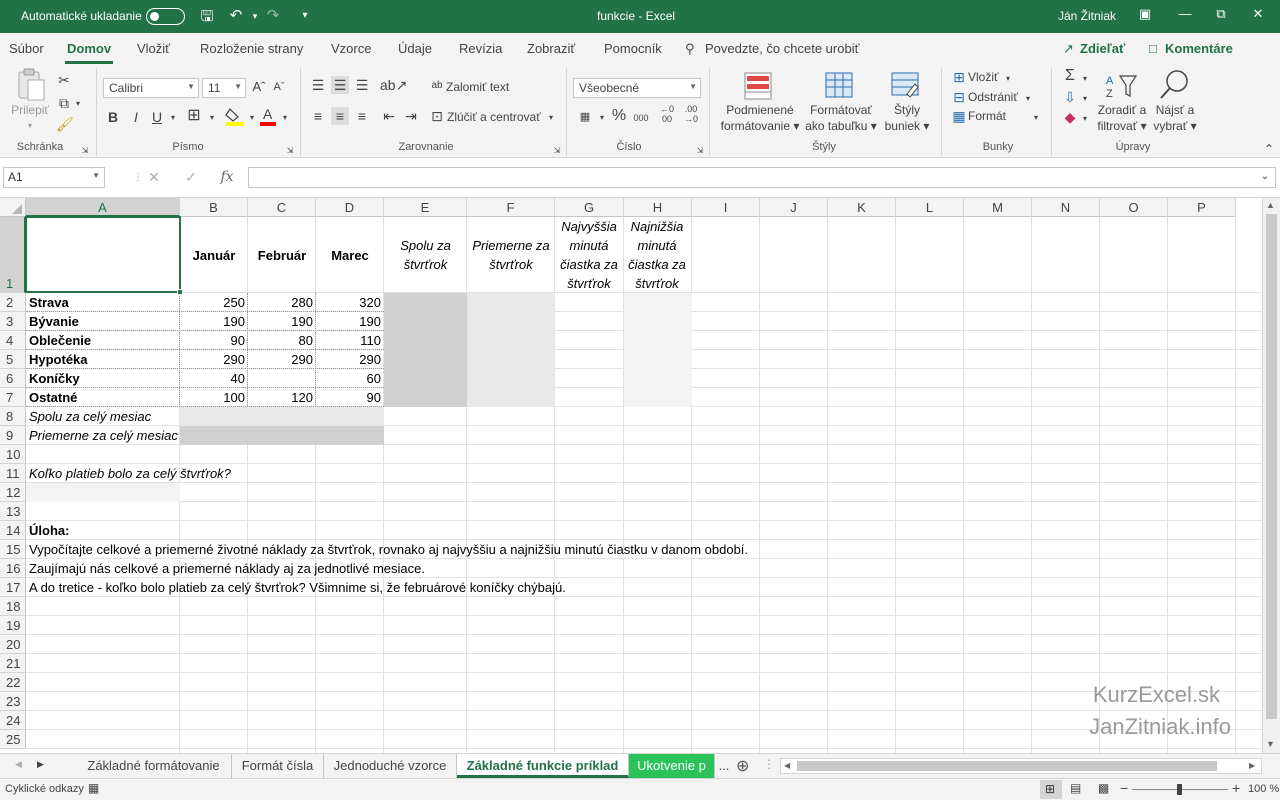  Describe the element at coordinates (1087, 16) in the screenshot. I see `user-name: Ján Žitniak` at that location.